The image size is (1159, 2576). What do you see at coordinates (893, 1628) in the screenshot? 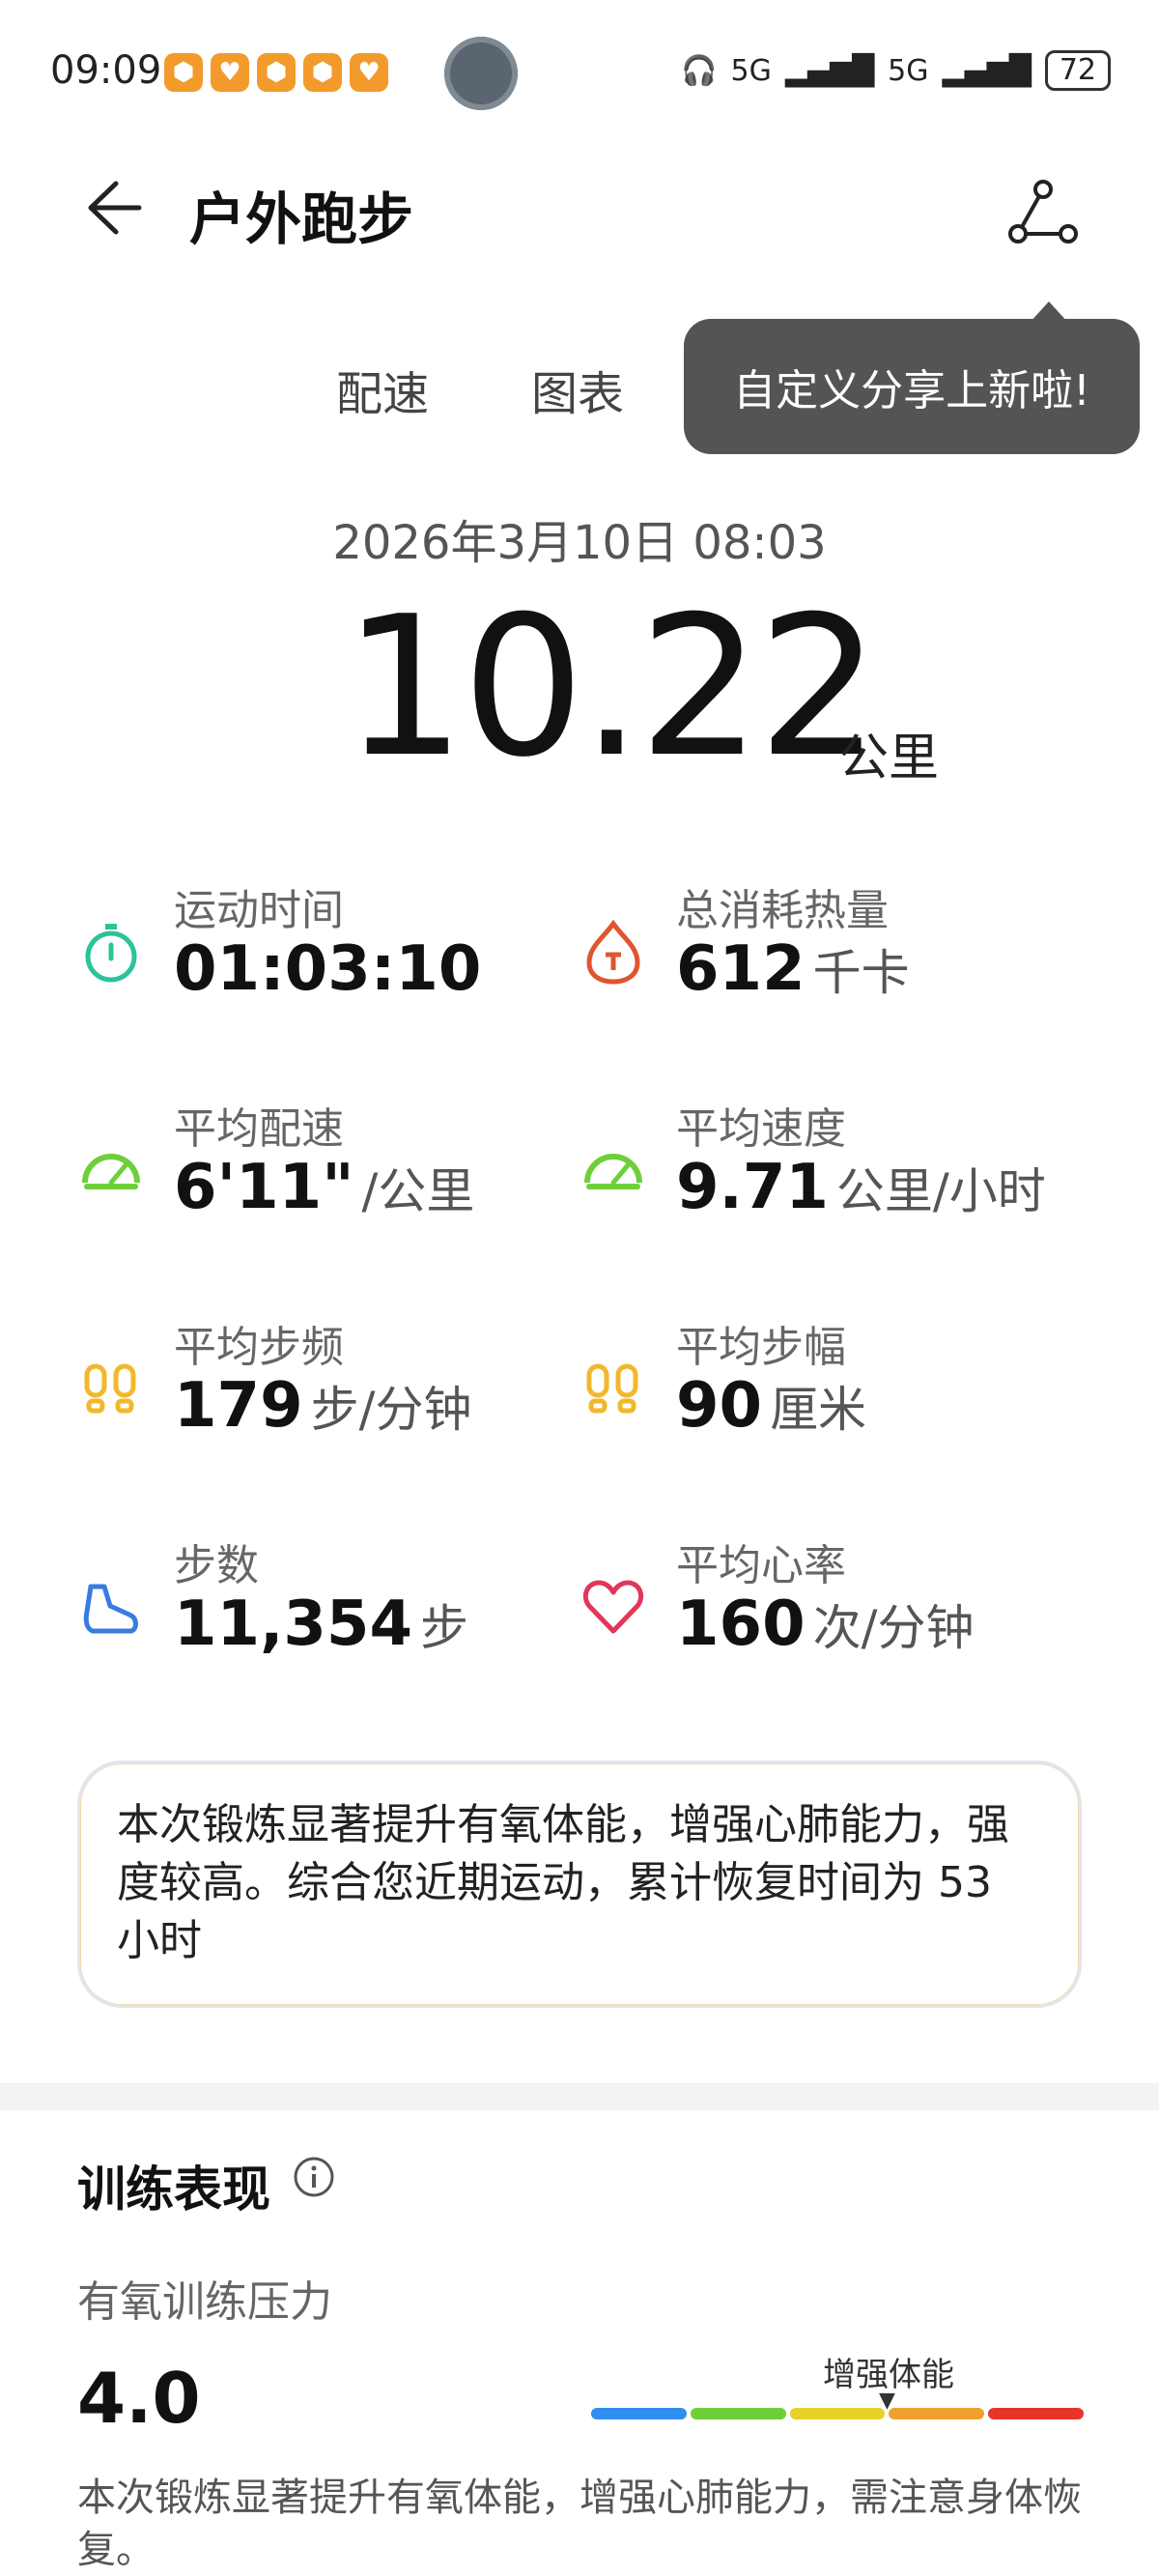
I see `metric-unit: 次/分钟` at bounding box center [893, 1628].